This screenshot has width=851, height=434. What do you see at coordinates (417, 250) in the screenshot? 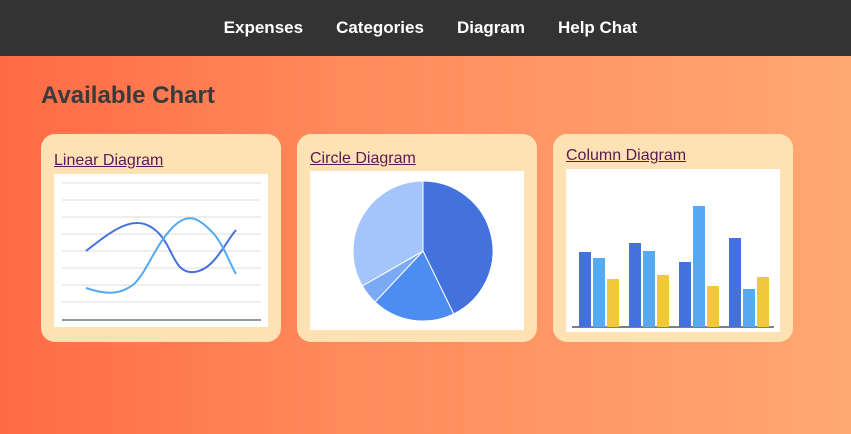
I see `pie-chart-thumbnail` at bounding box center [417, 250].